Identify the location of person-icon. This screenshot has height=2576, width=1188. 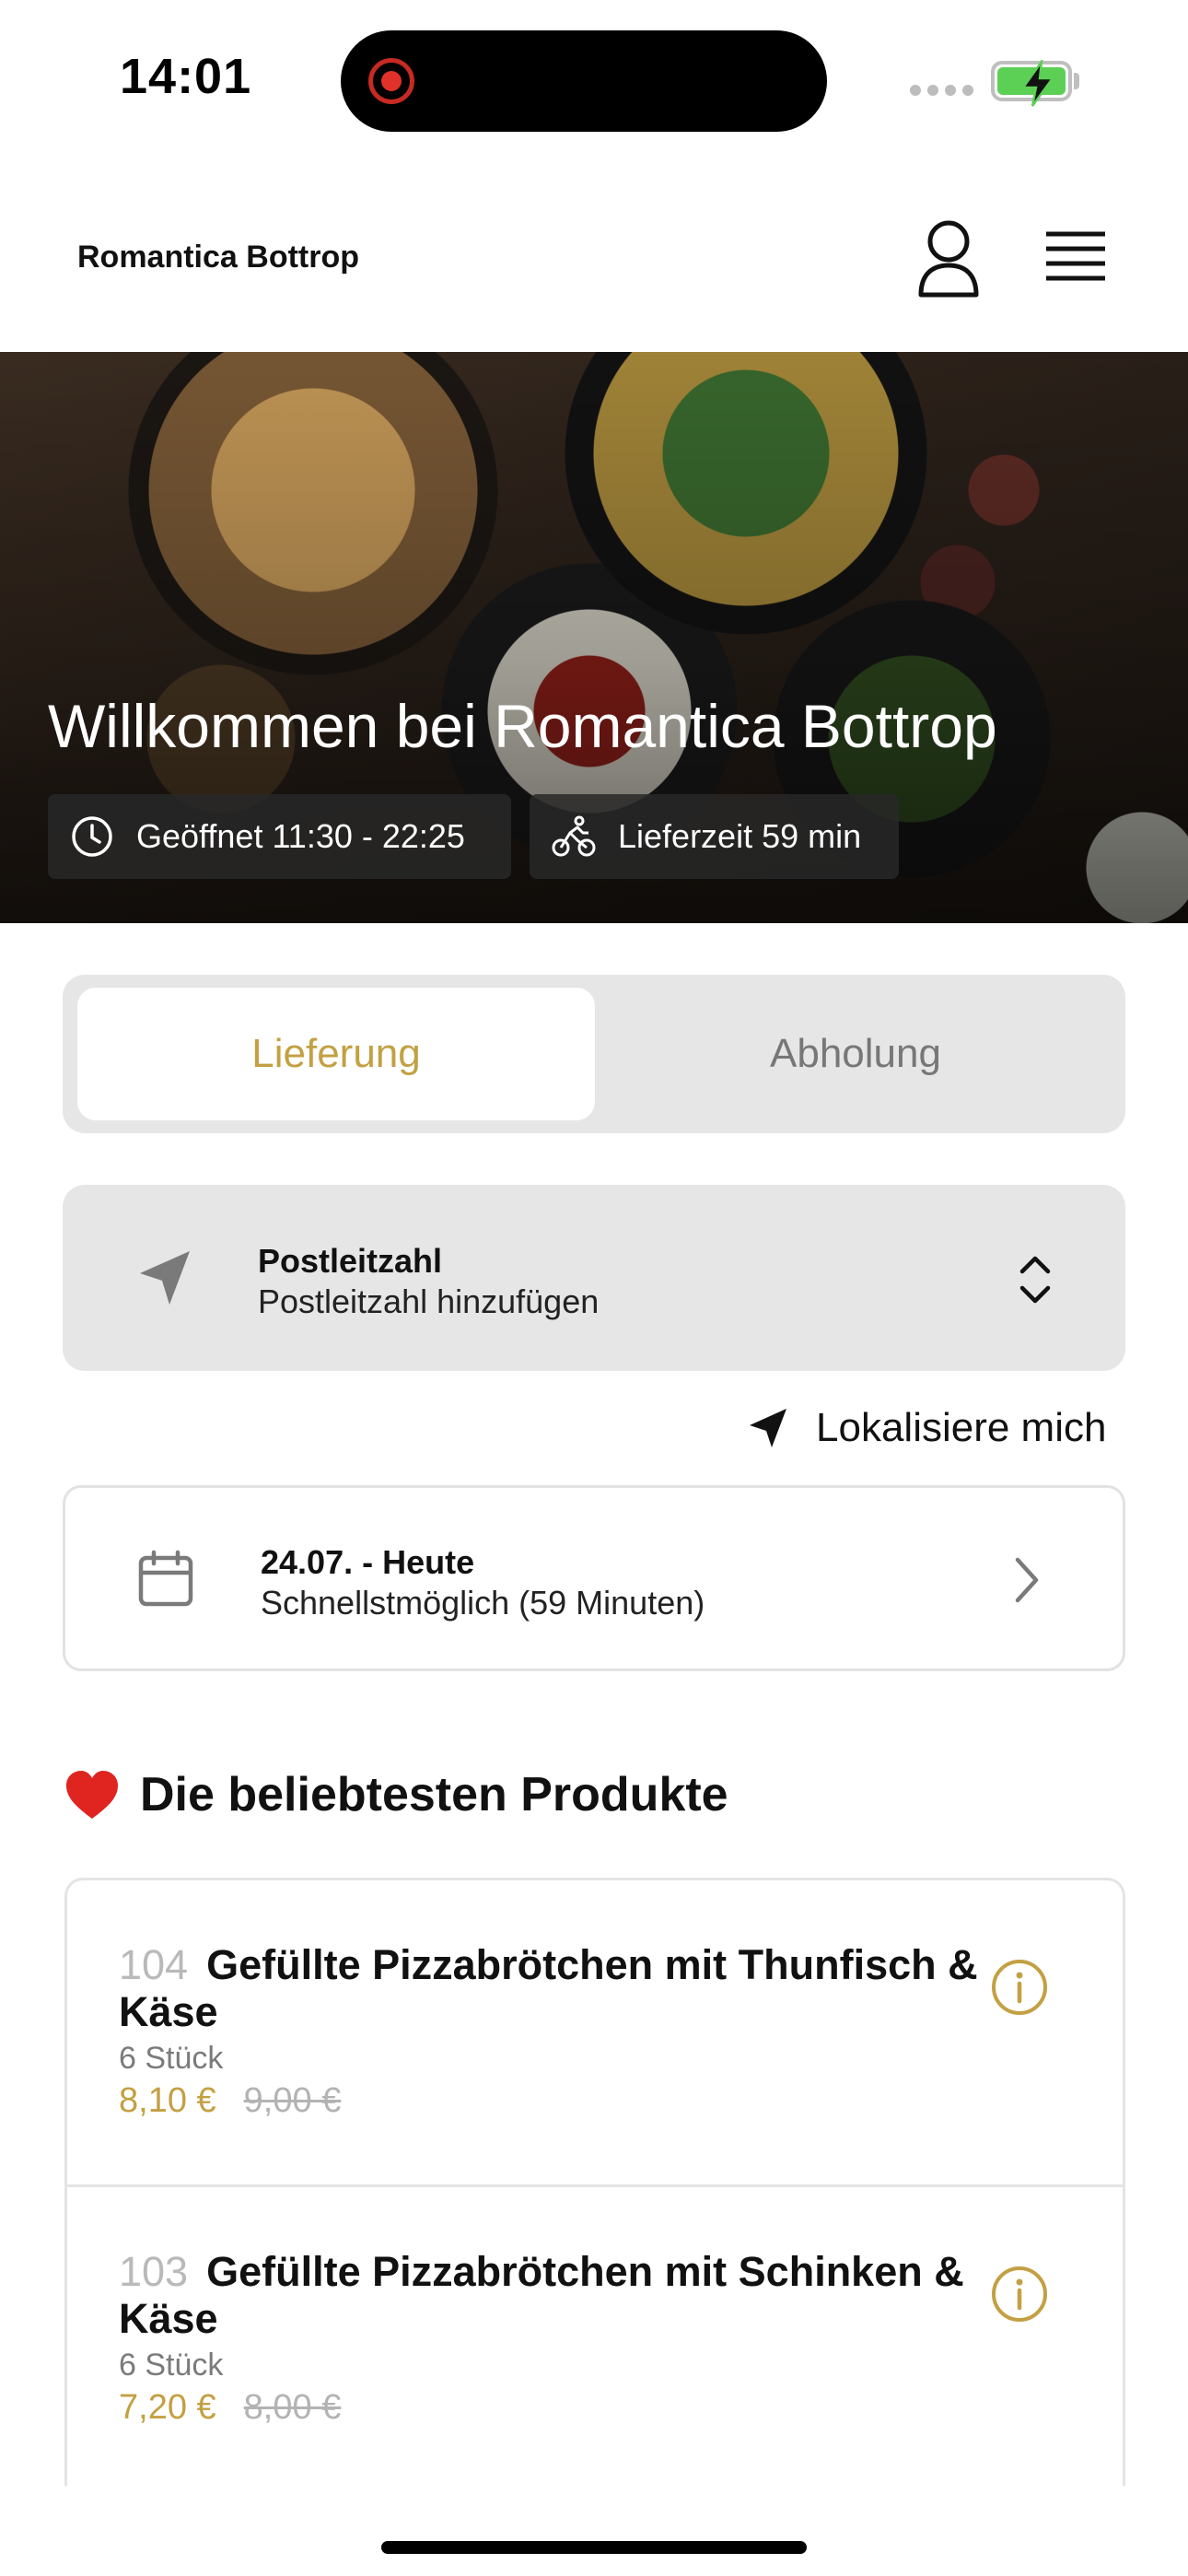
(948, 259).